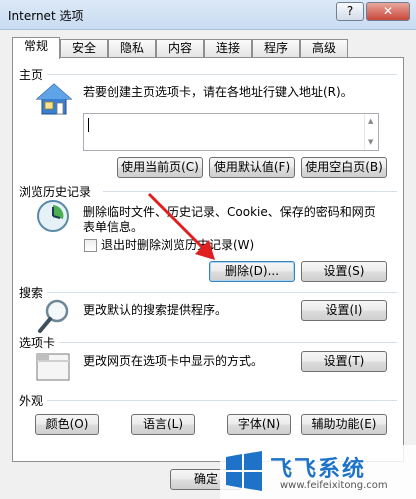  Describe the element at coordinates (53, 216) in the screenshot. I see `history-clock-icon` at that location.